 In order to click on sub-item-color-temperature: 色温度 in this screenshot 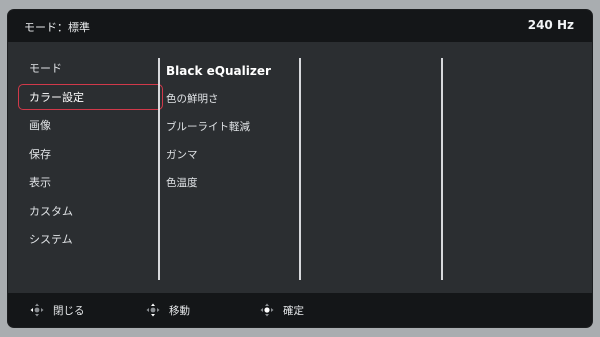, I will do `click(231, 183)`.